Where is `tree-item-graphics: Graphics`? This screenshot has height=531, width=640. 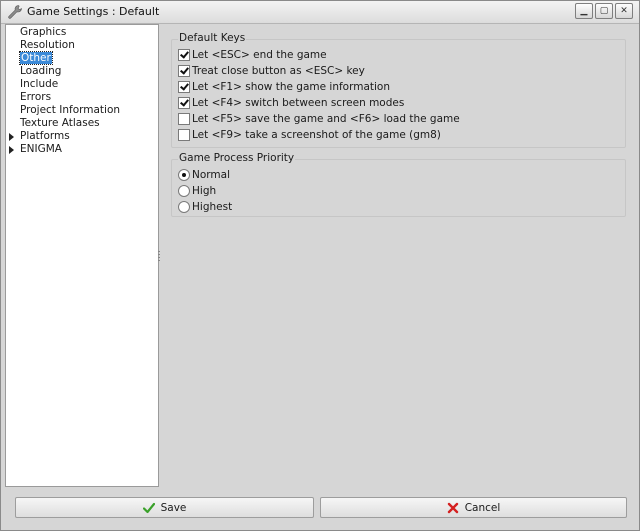 tree-item-graphics: Graphics is located at coordinates (43, 32).